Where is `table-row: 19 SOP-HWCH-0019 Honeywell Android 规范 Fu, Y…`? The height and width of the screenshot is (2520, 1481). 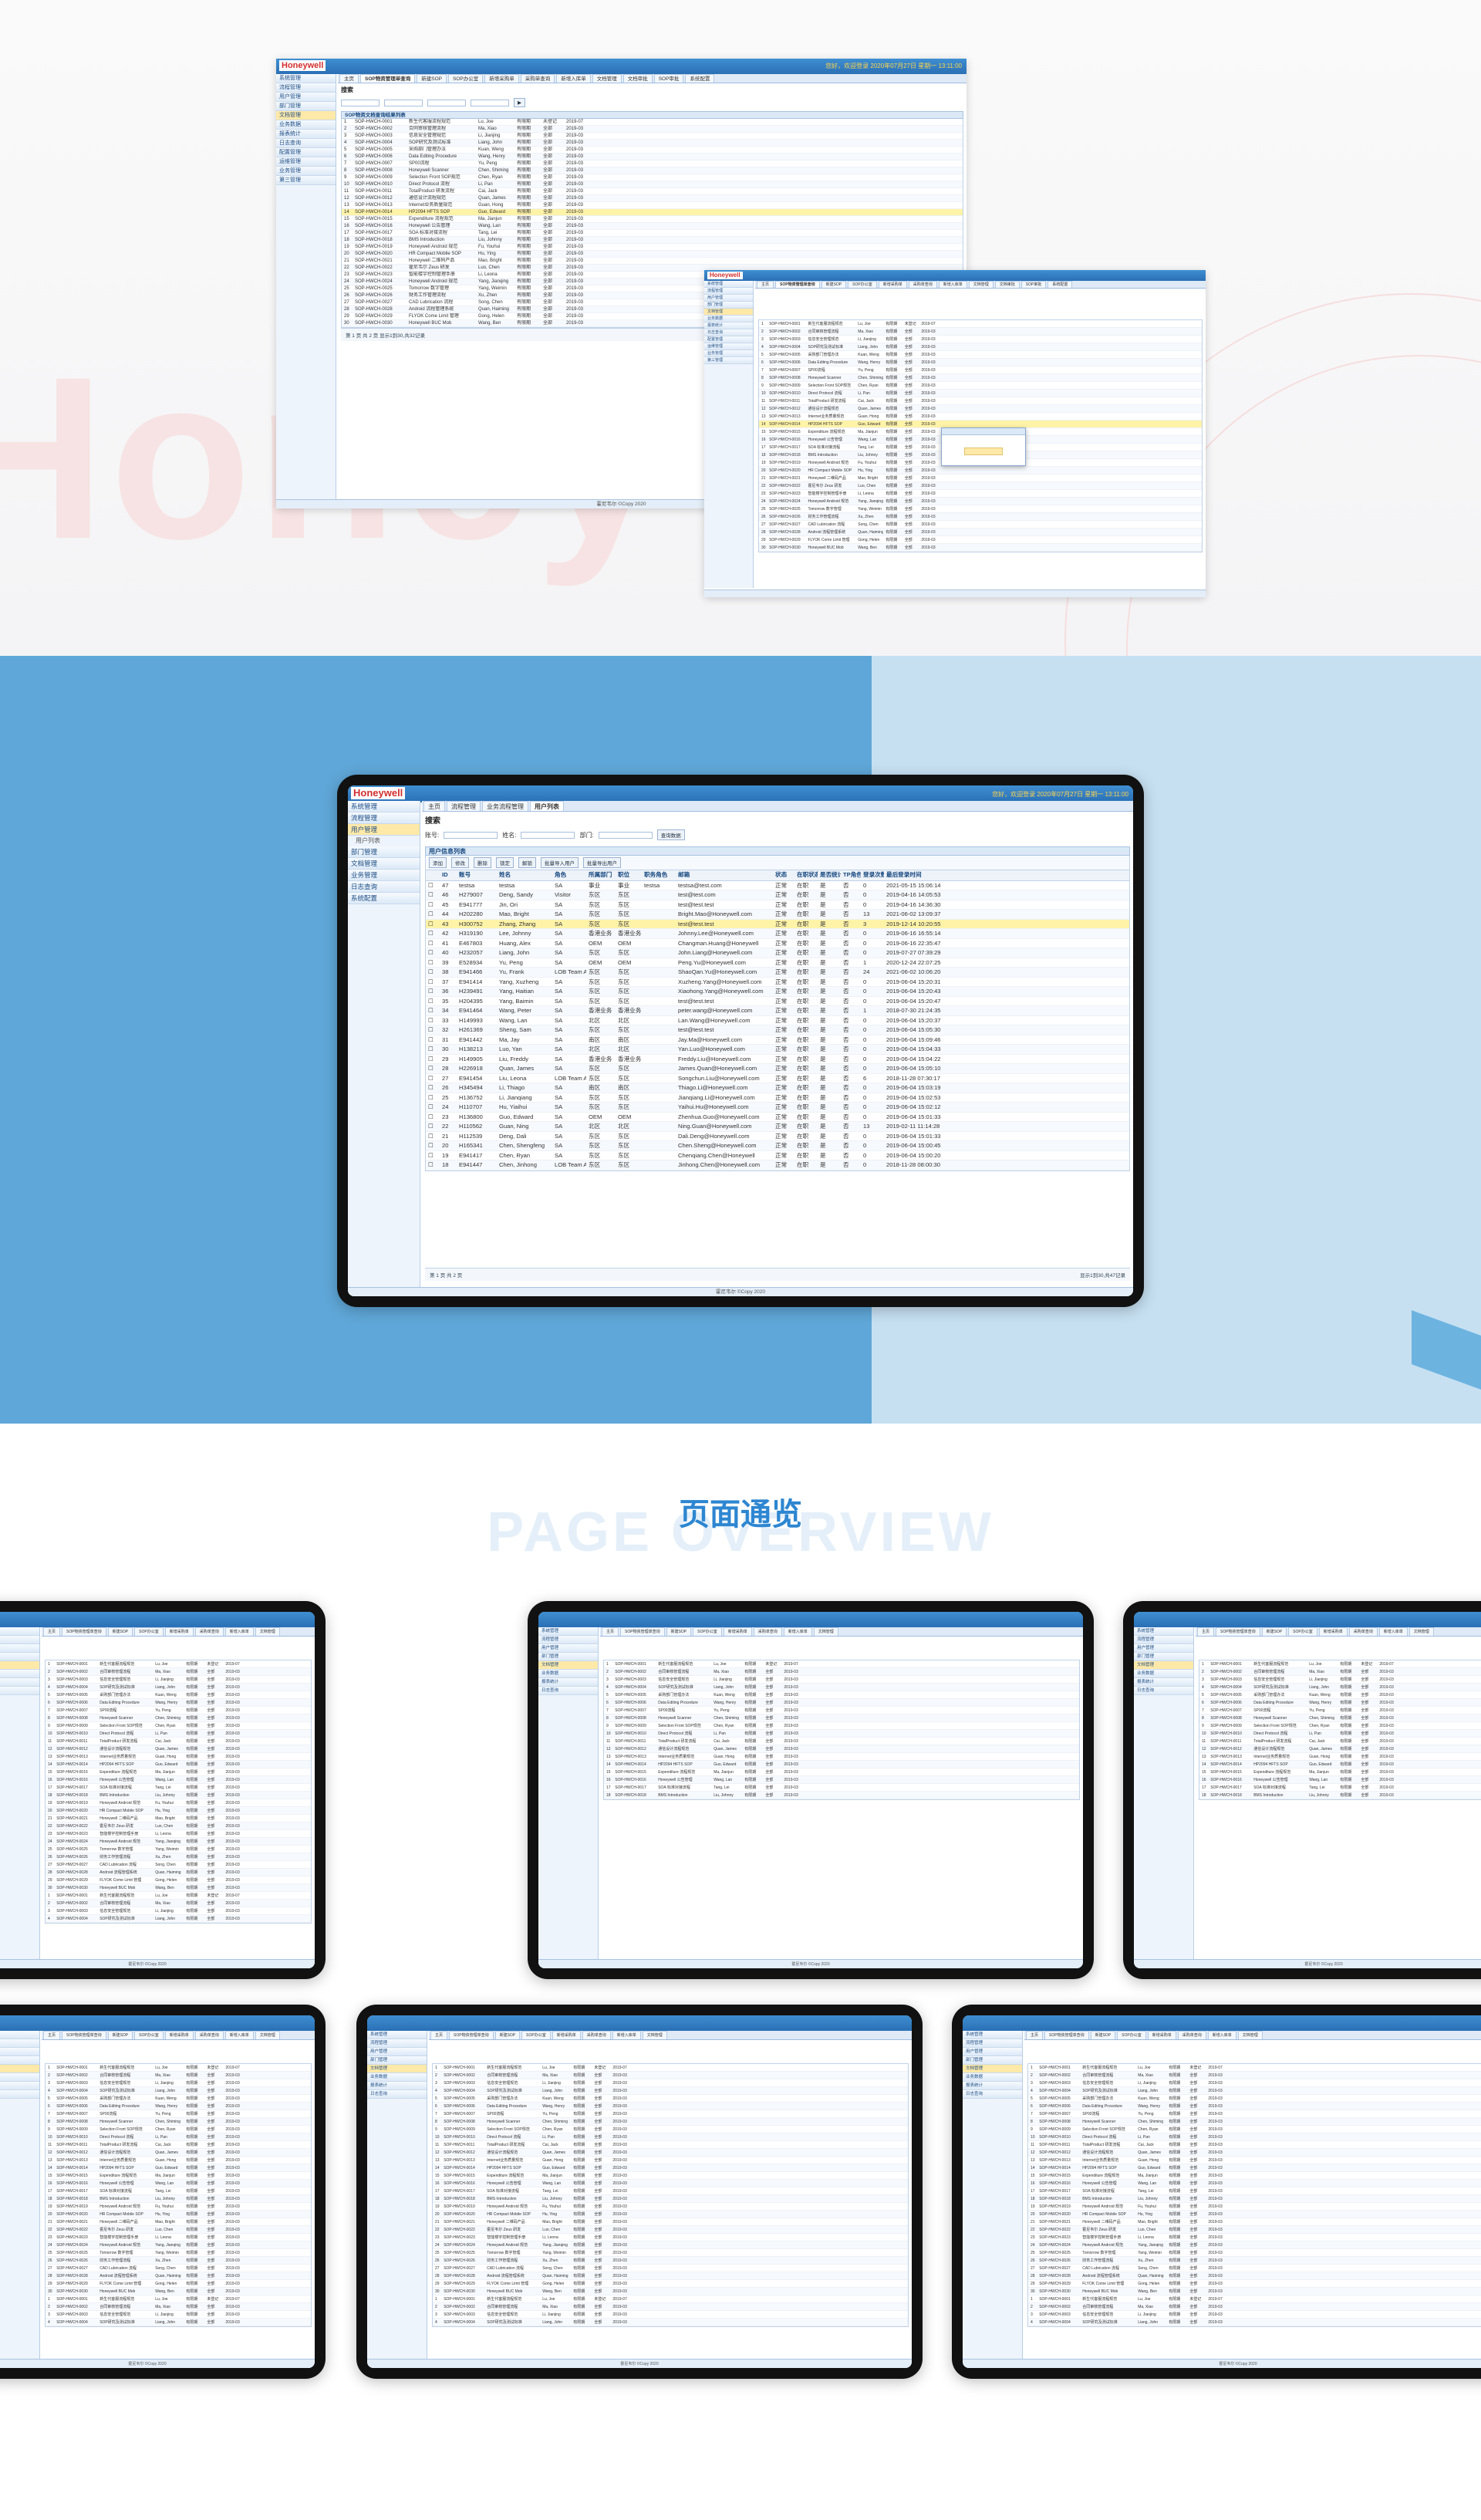
table-row: 19 SOP-HWCH-0019 Honeywell Android 规范 Fu, Y… is located at coordinates (178, 2207).